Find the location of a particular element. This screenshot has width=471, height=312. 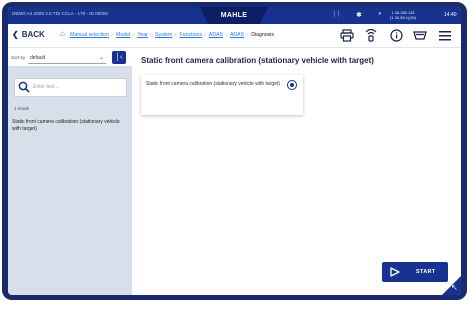

arrow-up-left-icon: ↖ is located at coordinates (454, 287).